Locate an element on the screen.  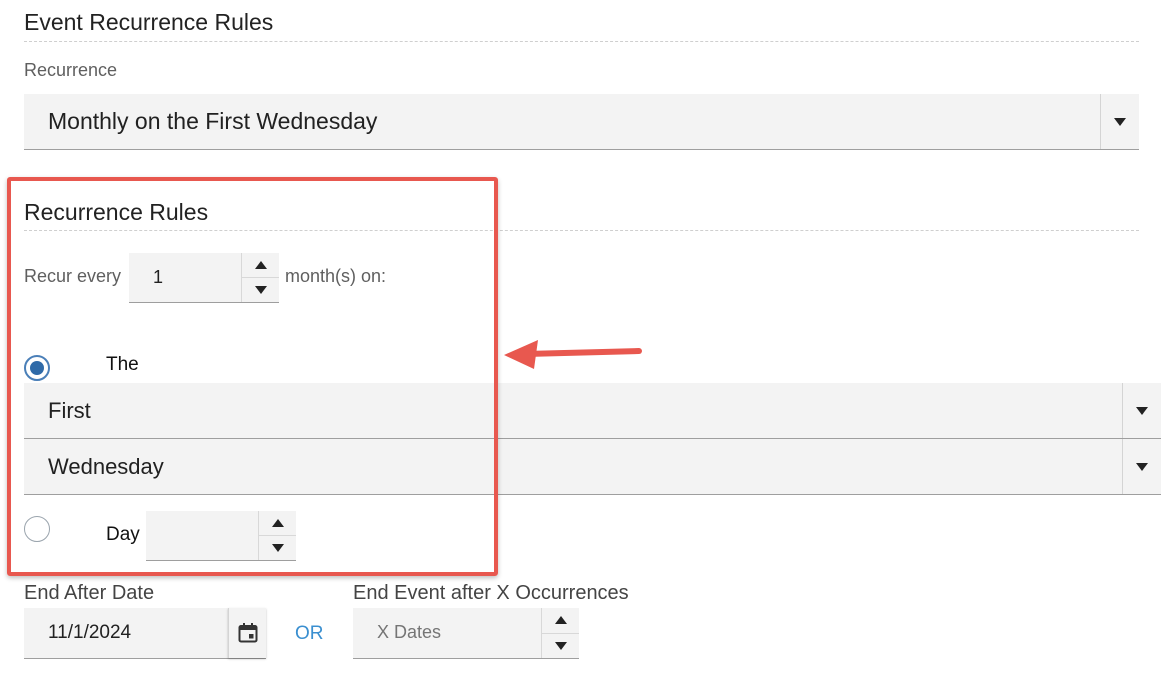
end-after-date-label: End After Date is located at coordinates (89, 593).